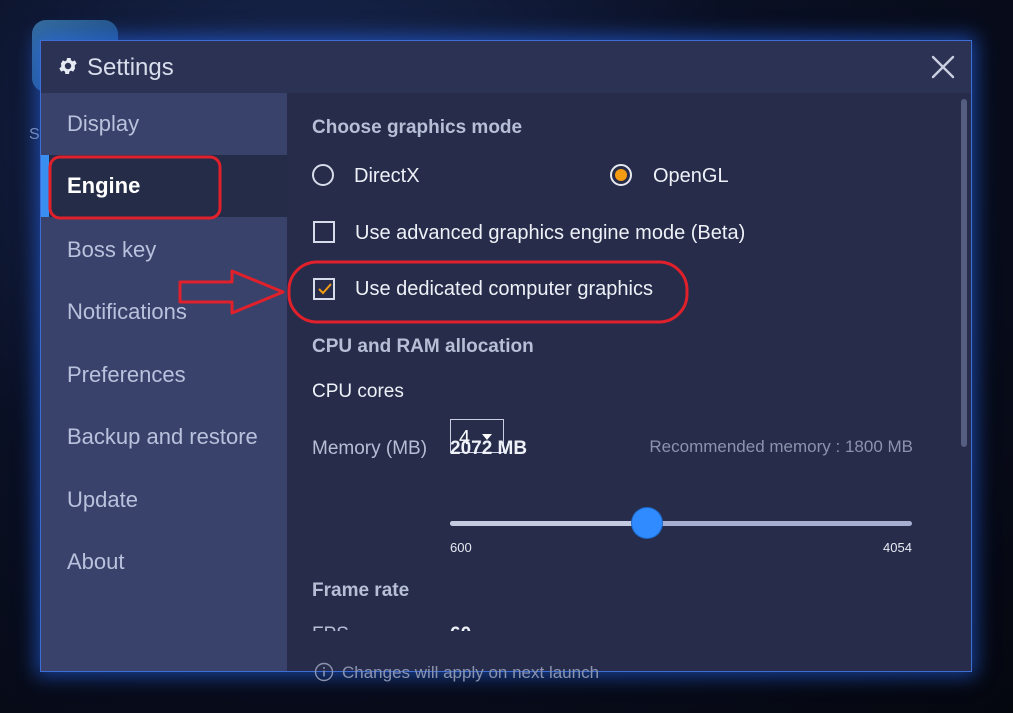 The image size is (1013, 713). Describe the element at coordinates (548, 523) in the screenshot. I see `memory-slider-fill` at that location.